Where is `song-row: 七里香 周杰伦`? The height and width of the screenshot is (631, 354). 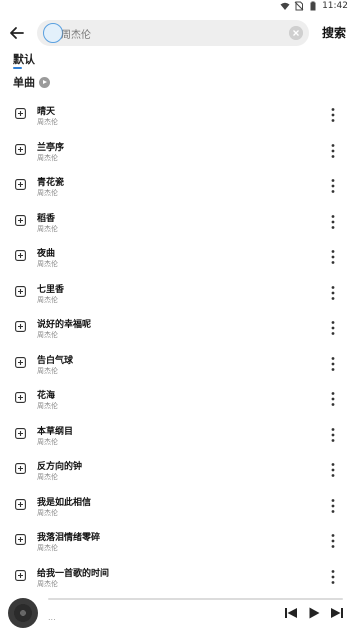
song-row: 七里香 周杰伦 is located at coordinates (177, 293).